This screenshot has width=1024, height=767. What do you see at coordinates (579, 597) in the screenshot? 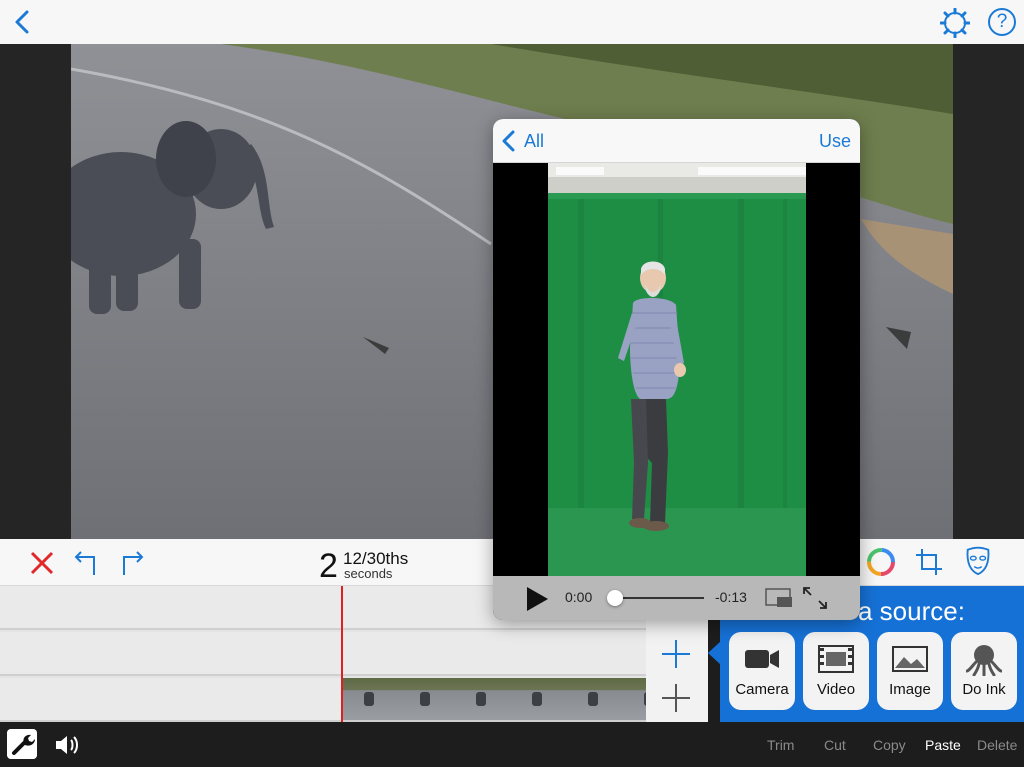
I see `elapsed-time: 0:00` at bounding box center [579, 597].